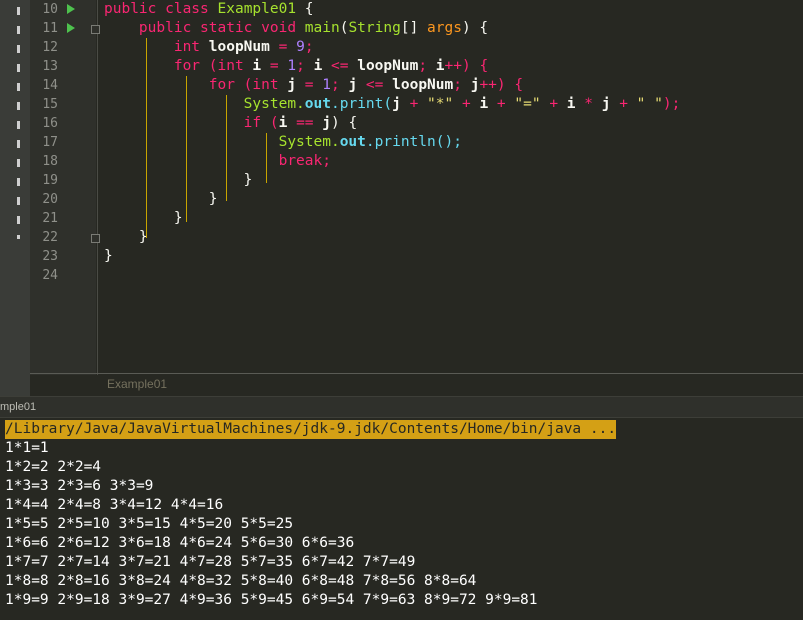 This screenshot has width=803, height=620. Describe the element at coordinates (137, 384) in the screenshot. I see `editor-breadcrumb: Example01` at that location.